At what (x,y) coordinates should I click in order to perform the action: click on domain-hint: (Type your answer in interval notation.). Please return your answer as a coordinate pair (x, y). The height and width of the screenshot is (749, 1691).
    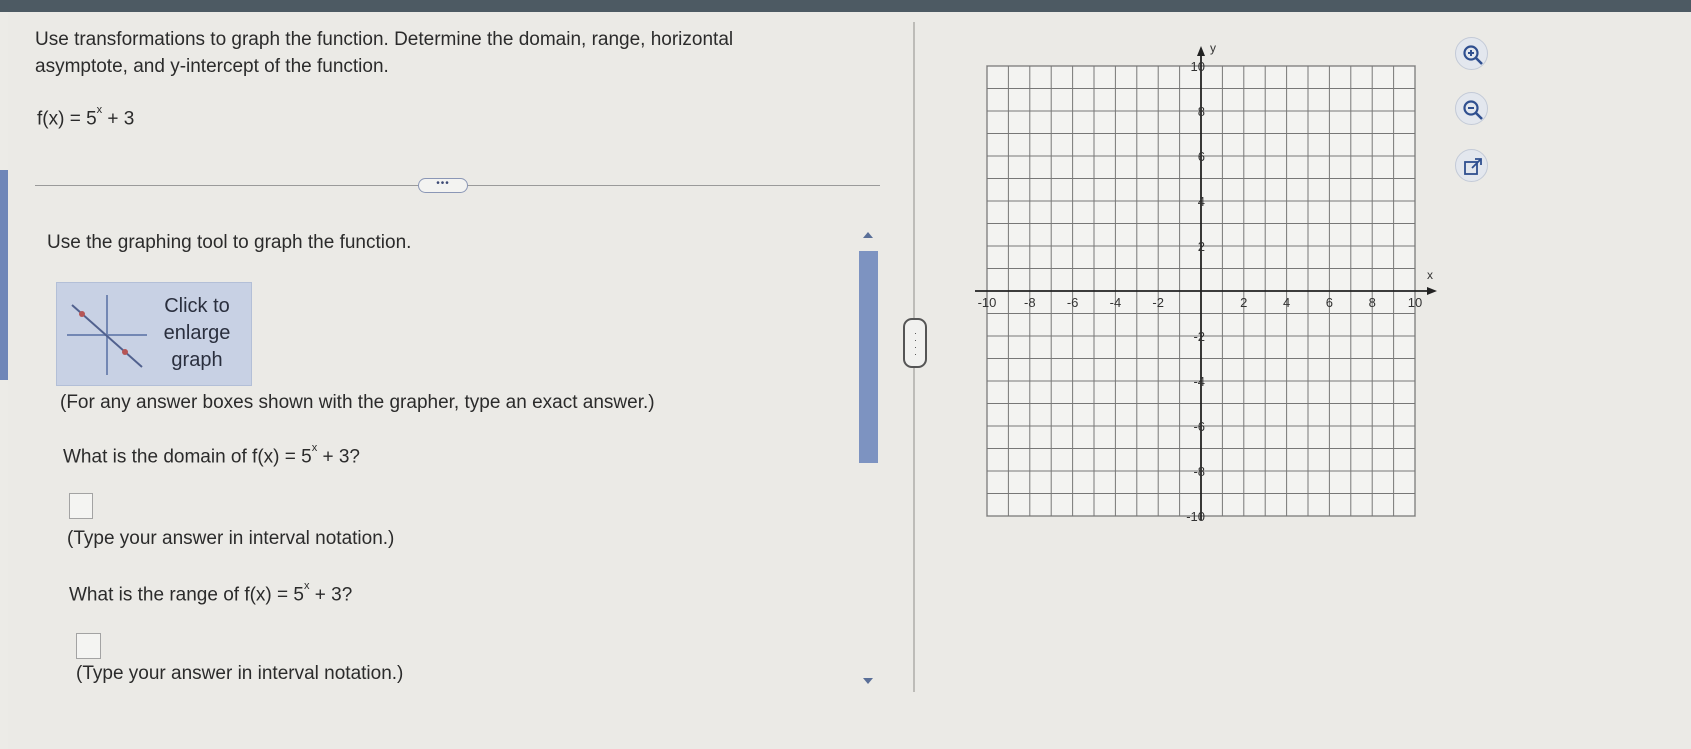
    Looking at the image, I should click on (231, 538).